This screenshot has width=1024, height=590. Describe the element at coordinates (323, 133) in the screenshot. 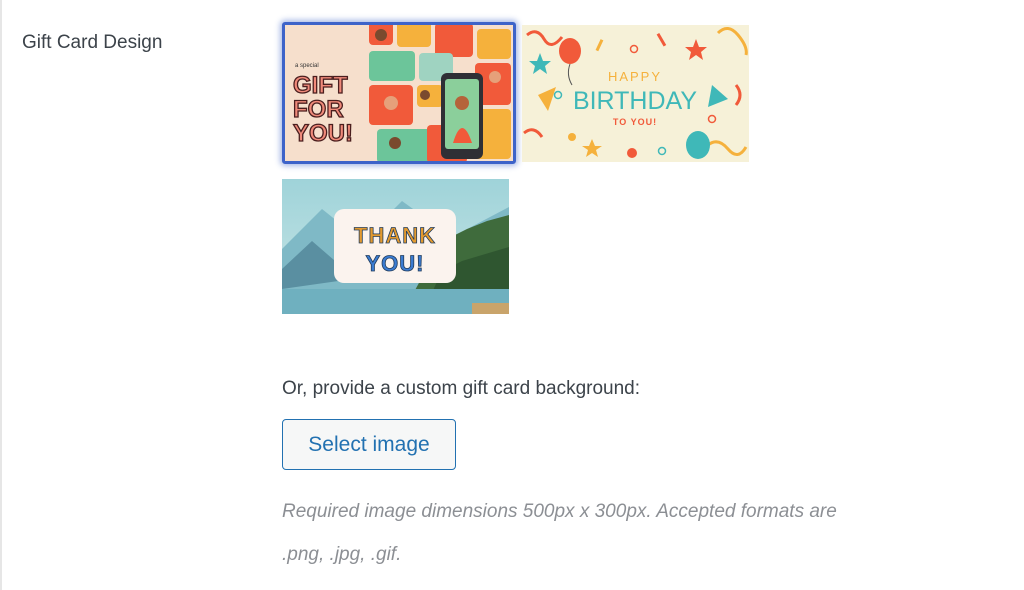

I see `gift-line-3: YOU!` at that location.